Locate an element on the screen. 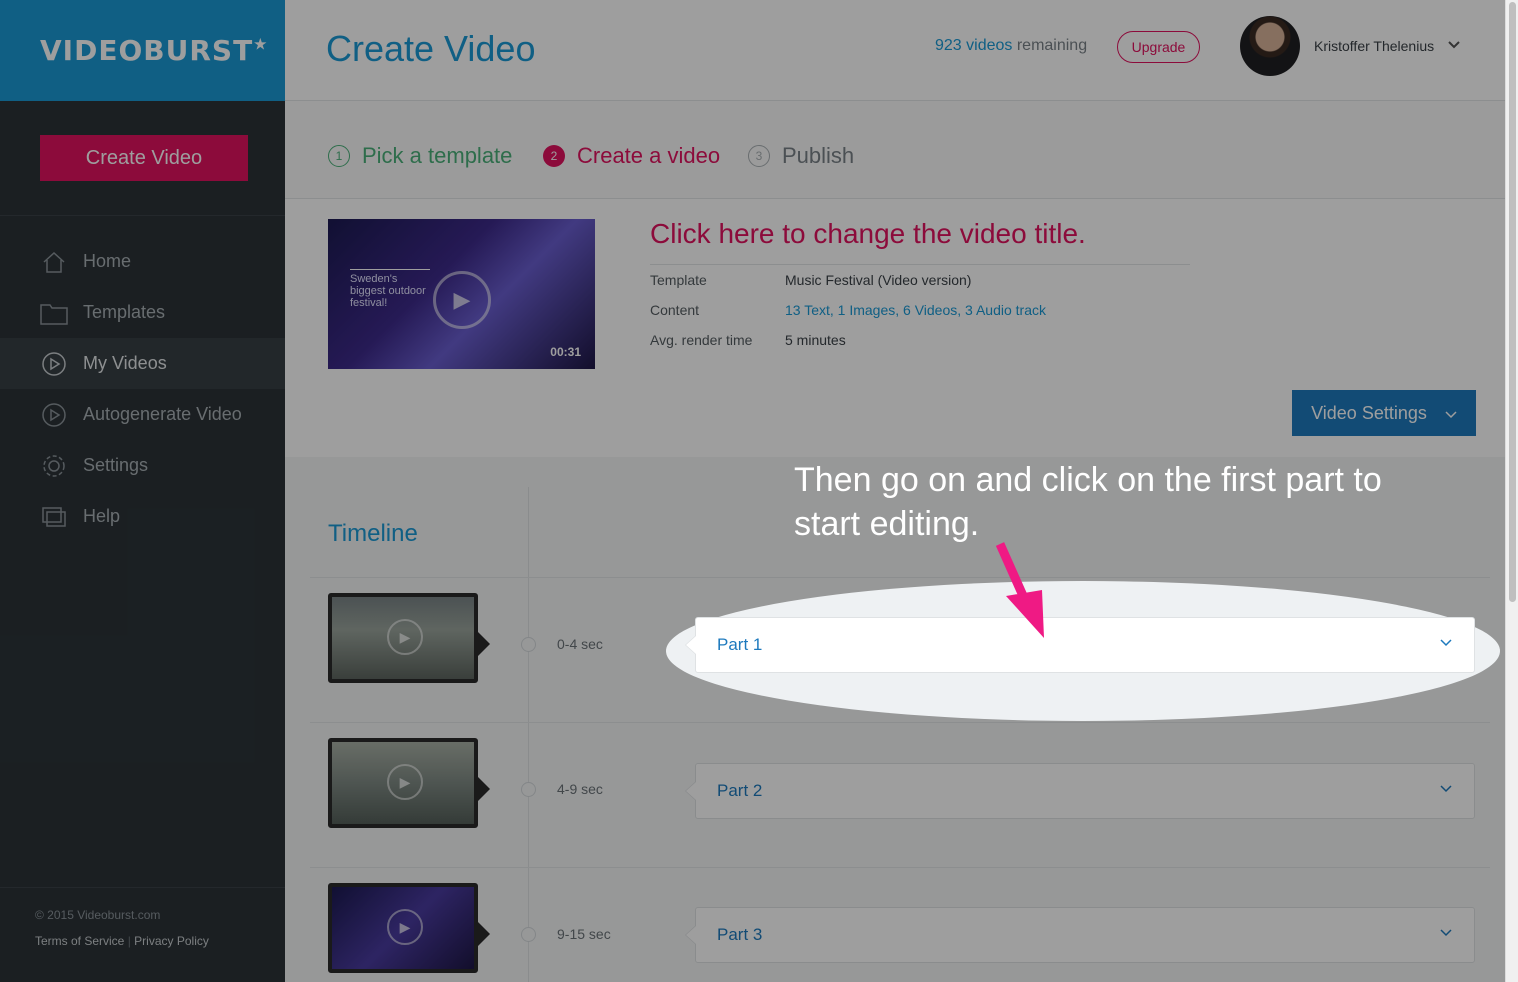  gear-icon is located at coordinates (54, 466).